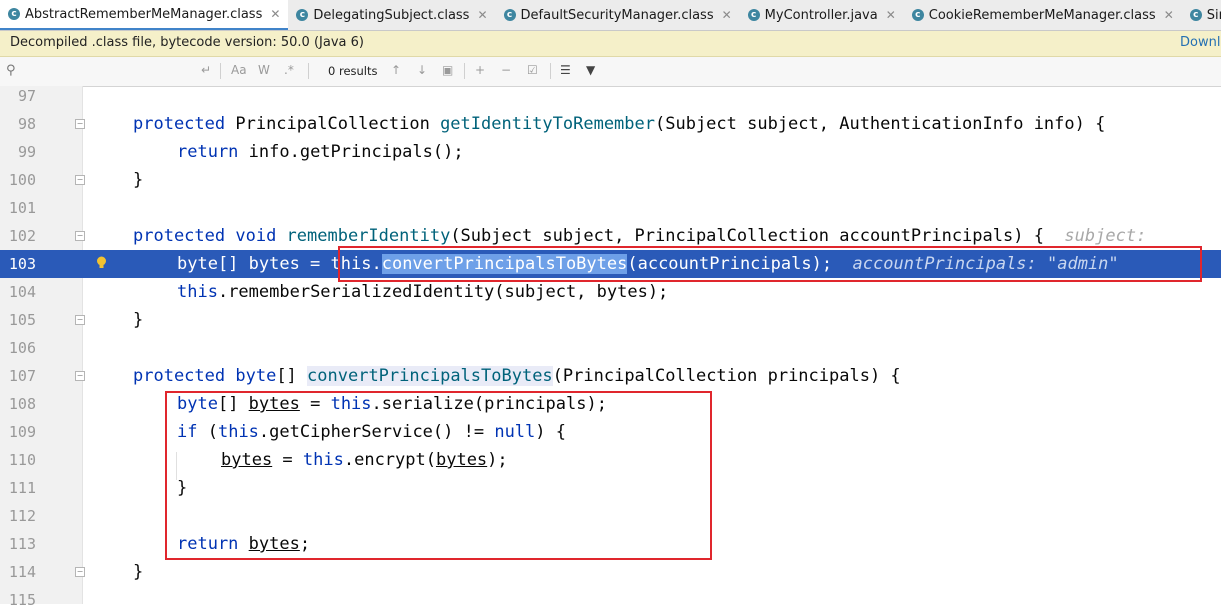  Describe the element at coordinates (422, 70) in the screenshot. I see `next-occurrence-icon: ↓` at that location.